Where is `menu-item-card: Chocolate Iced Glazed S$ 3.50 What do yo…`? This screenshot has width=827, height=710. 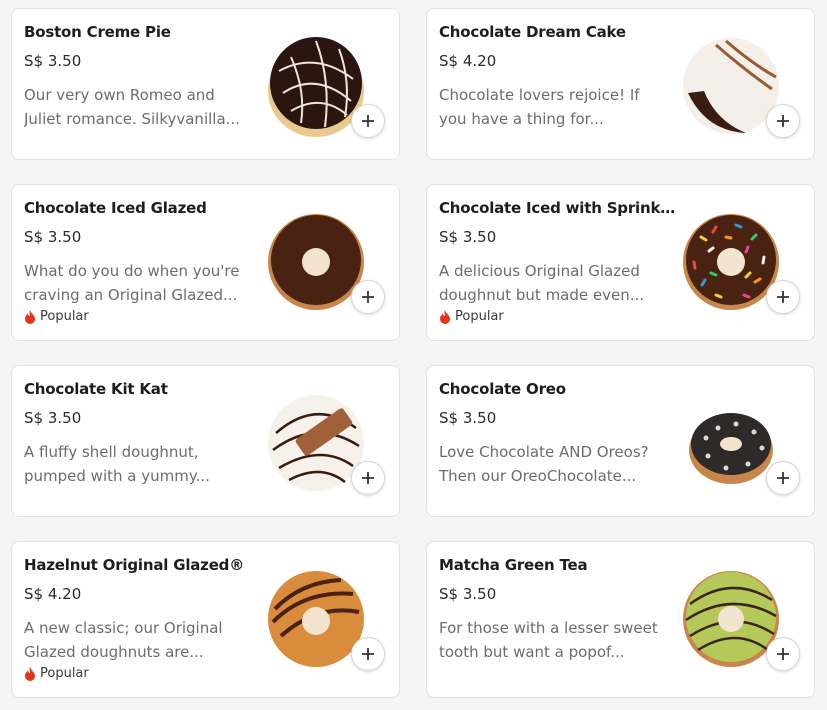
menu-item-card: Chocolate Iced Glazed S$ 3.50 What do yo… is located at coordinates (205, 262).